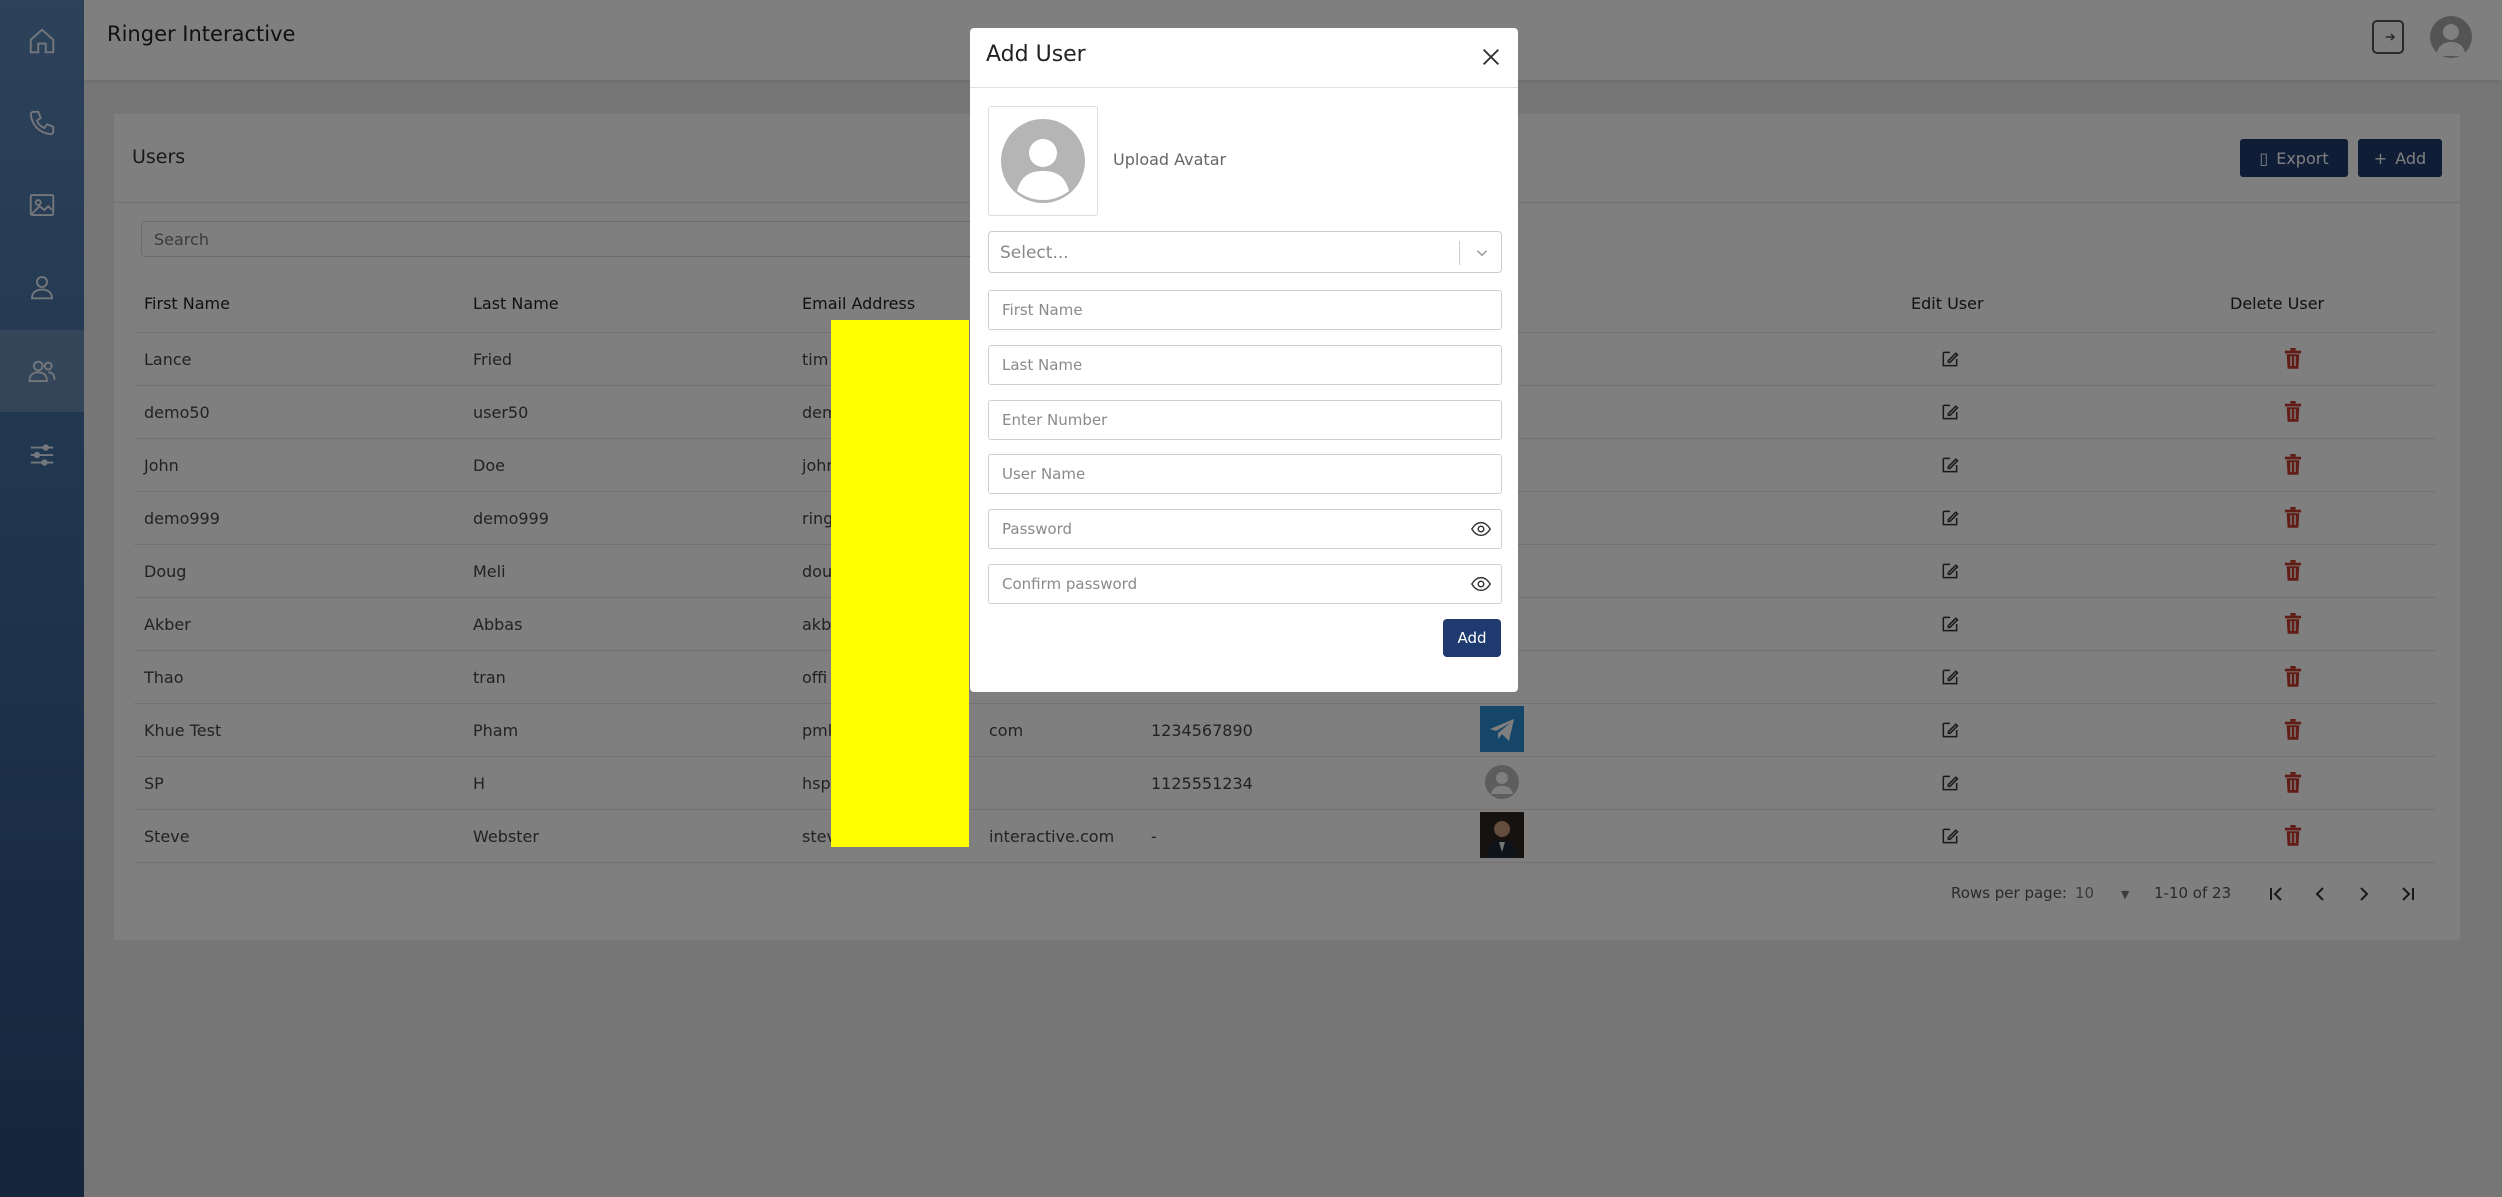  I want to click on add-user-modal: Add User Upload Avatar Select... Add, so click(1244, 360).